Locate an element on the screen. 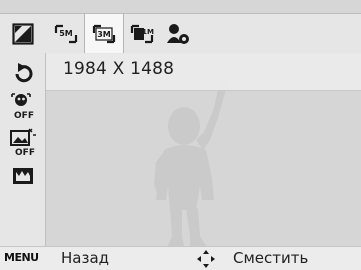 This screenshot has width=361, height=270. smart-auto-off-option: OFF is located at coordinates (22, 142).